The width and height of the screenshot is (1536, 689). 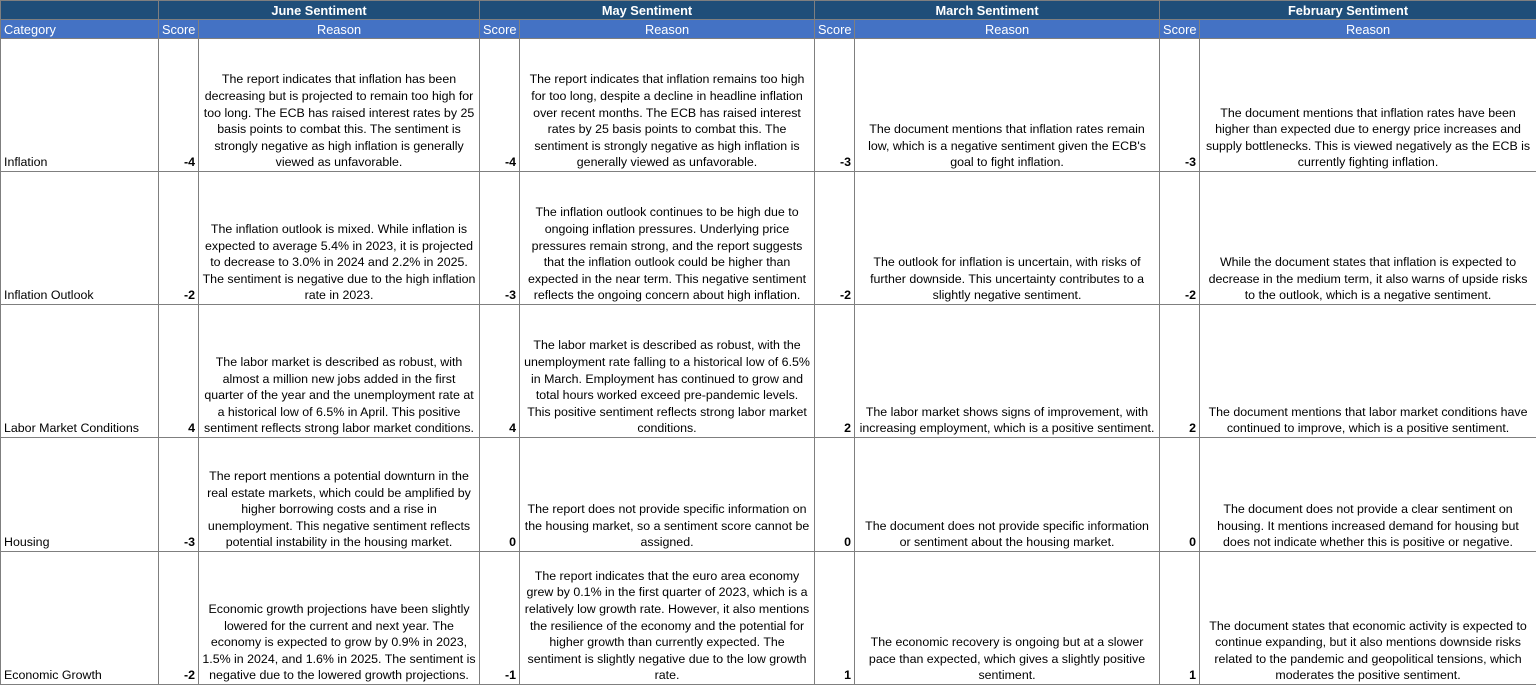 What do you see at coordinates (79, 29) in the screenshot?
I see `category-column-header: Category` at bounding box center [79, 29].